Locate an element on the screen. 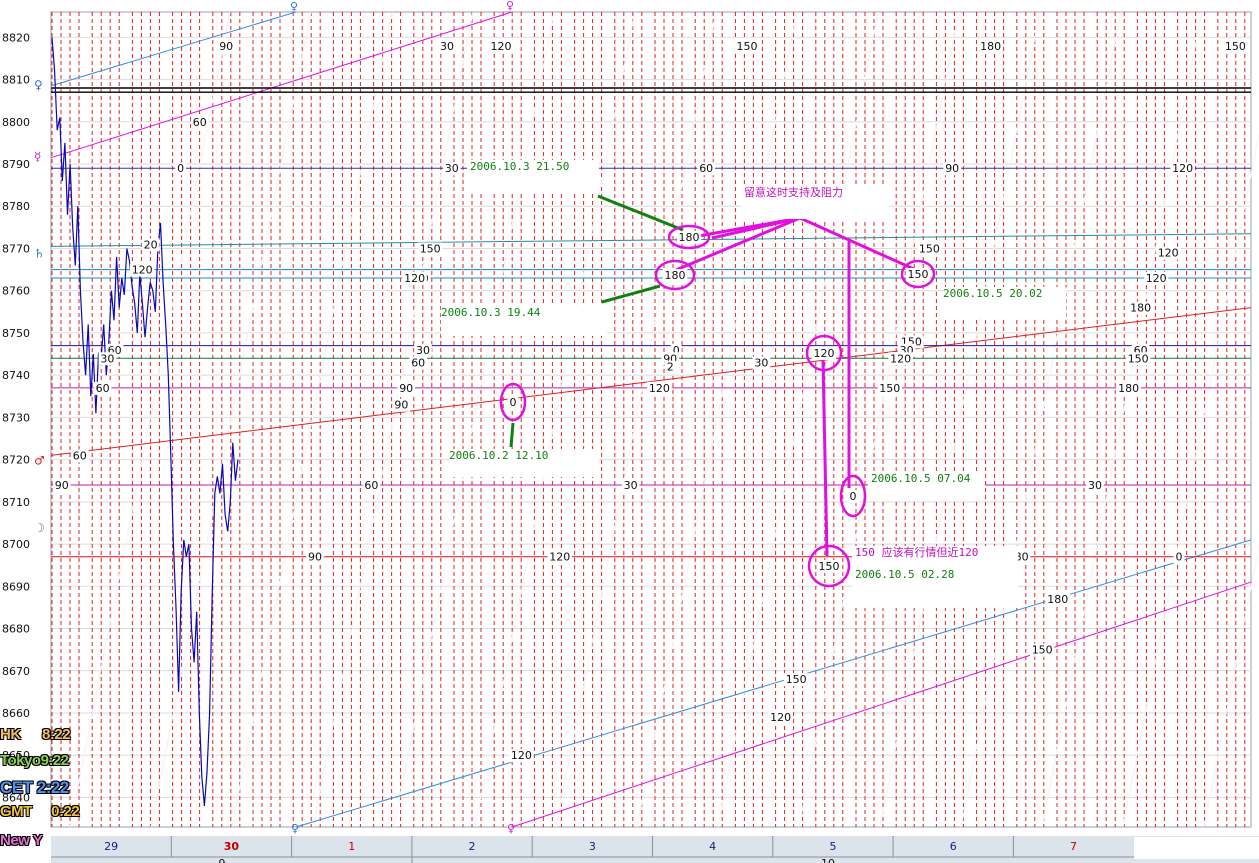  clock-city: HK is located at coordinates (10, 734).